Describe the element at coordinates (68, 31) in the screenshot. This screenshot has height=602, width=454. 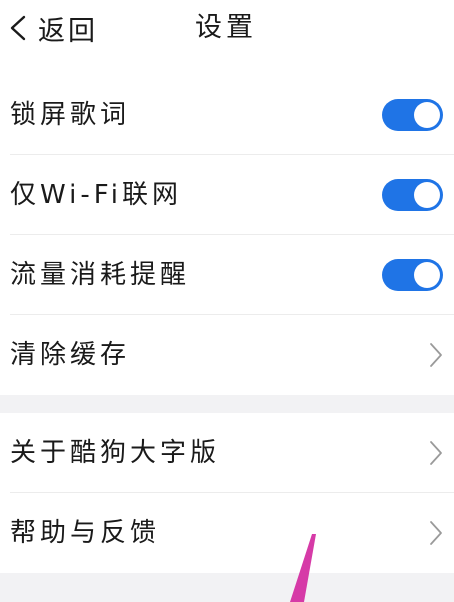
I see `back-label: 返回` at that location.